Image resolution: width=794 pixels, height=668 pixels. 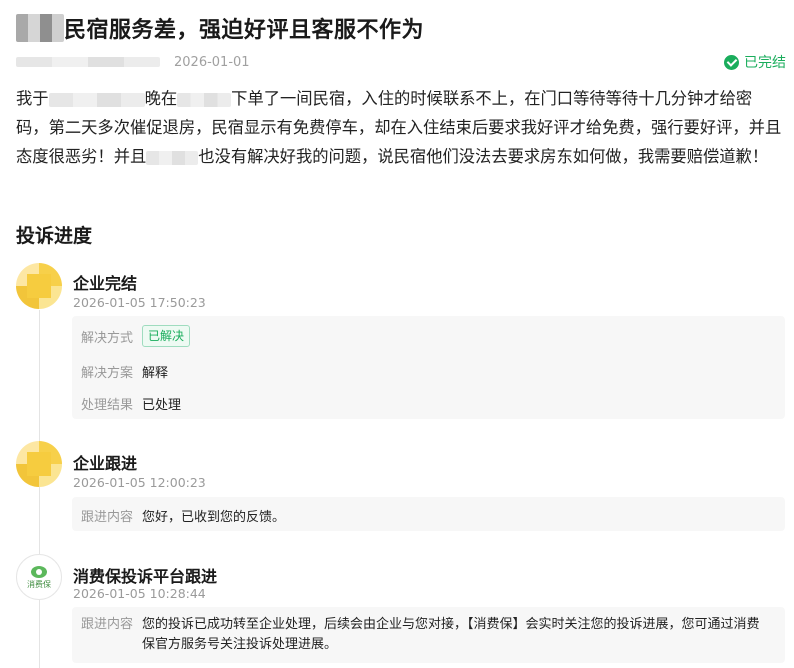 I want to click on title-row: 民宿服务差，强迫好评且客服不作为, so click(x=220, y=28).